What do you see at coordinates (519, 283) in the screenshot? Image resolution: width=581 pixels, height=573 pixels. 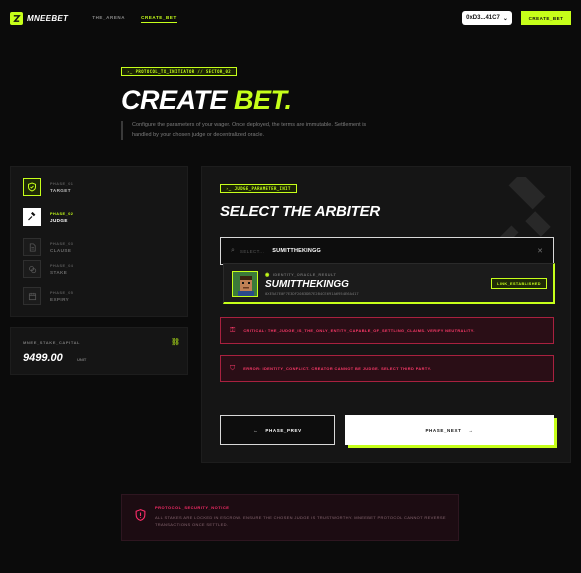 I see `link-status-badge: LINK_ESTABLISHED` at bounding box center [519, 283].